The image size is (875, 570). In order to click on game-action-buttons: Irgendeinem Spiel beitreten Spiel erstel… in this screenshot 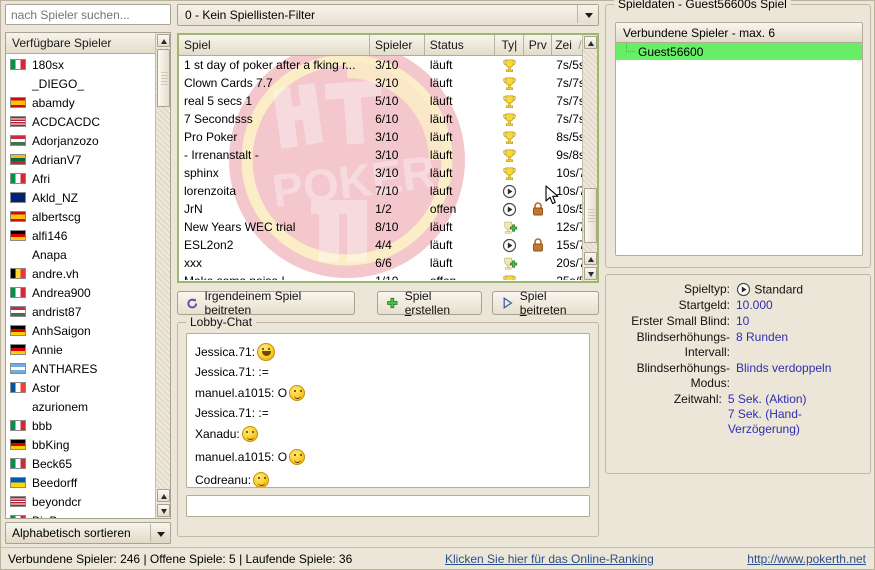, I will do `click(388, 303)`.